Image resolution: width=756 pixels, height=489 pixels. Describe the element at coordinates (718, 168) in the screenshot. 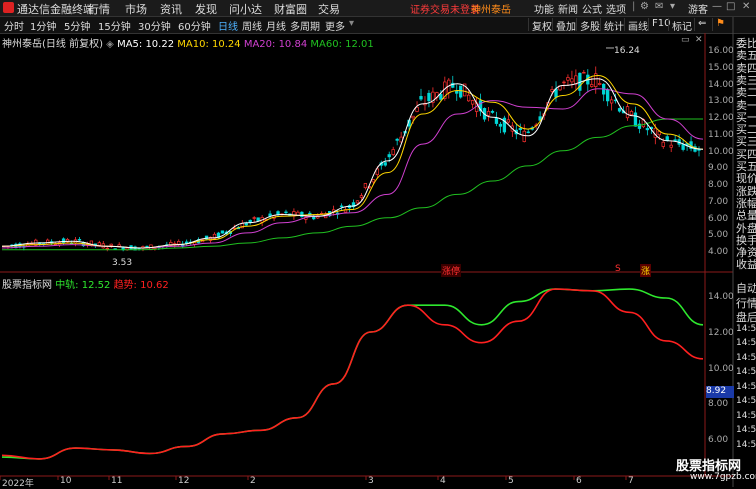

I see `price-tick-label: 9.00` at that location.